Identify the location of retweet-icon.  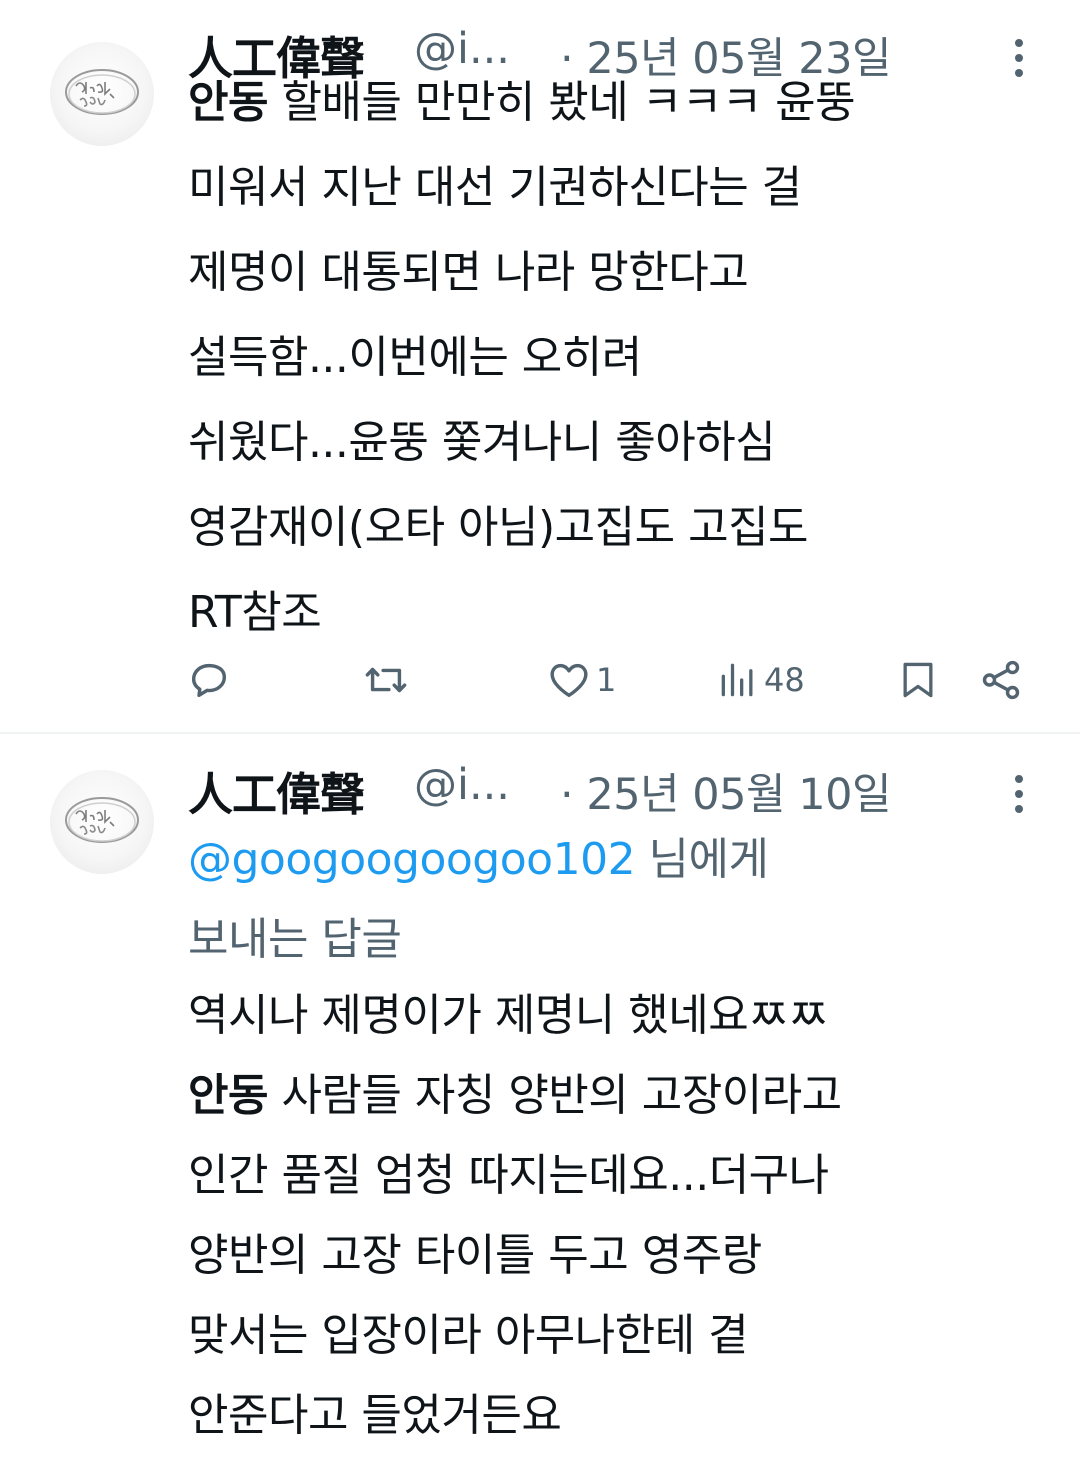
(386, 680).